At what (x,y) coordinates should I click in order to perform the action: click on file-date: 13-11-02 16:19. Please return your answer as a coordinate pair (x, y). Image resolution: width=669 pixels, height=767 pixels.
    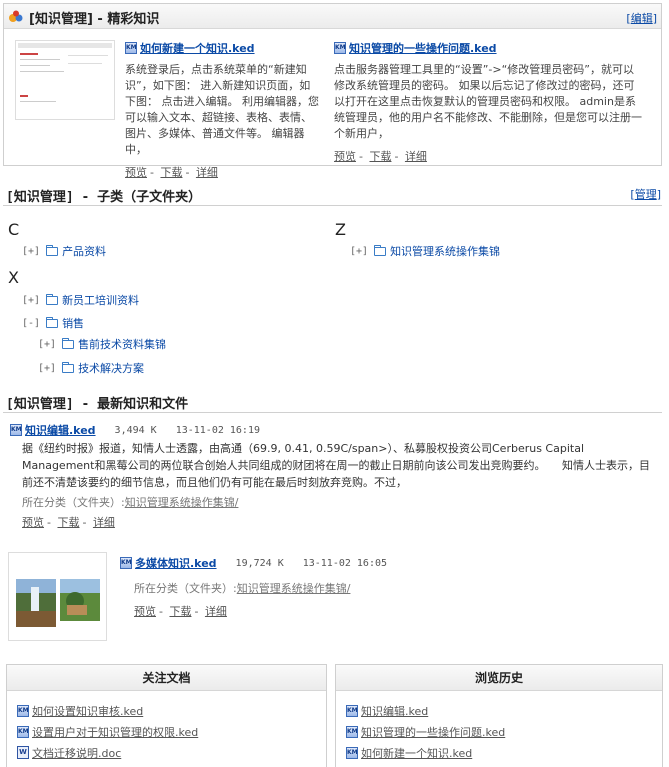
    Looking at the image, I should click on (217, 430).